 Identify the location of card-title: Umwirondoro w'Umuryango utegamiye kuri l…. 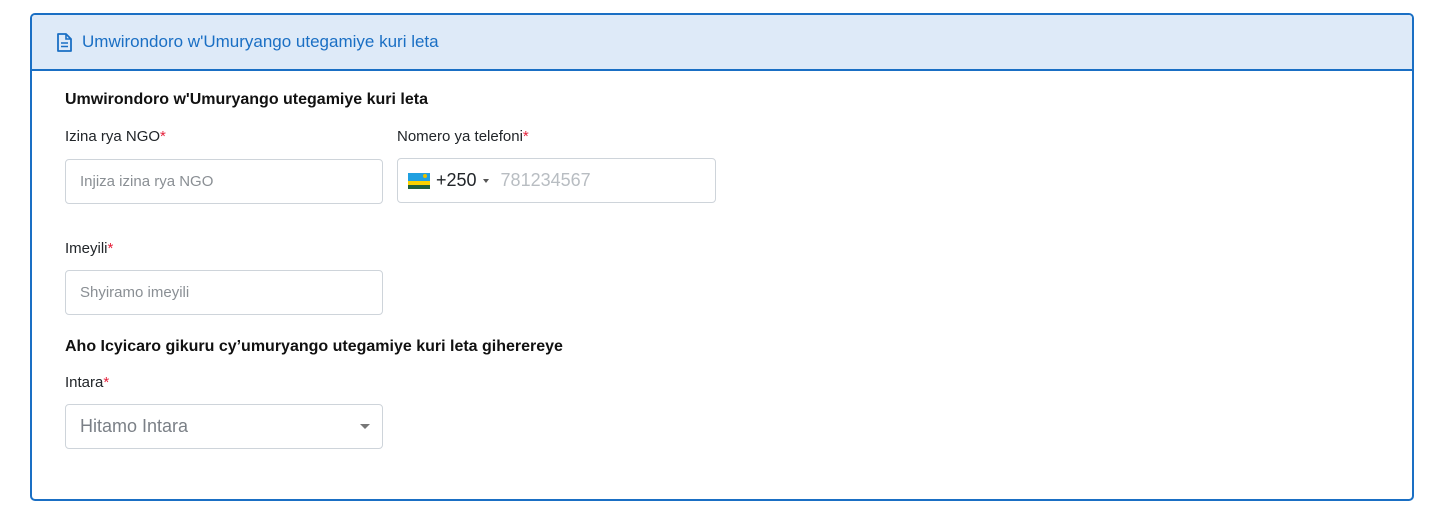
(260, 41).